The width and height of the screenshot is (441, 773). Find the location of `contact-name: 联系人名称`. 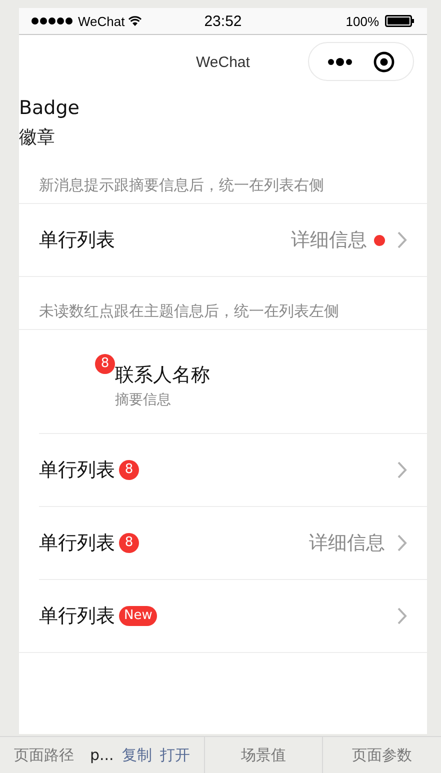

contact-name: 联系人名称 is located at coordinates (162, 375).